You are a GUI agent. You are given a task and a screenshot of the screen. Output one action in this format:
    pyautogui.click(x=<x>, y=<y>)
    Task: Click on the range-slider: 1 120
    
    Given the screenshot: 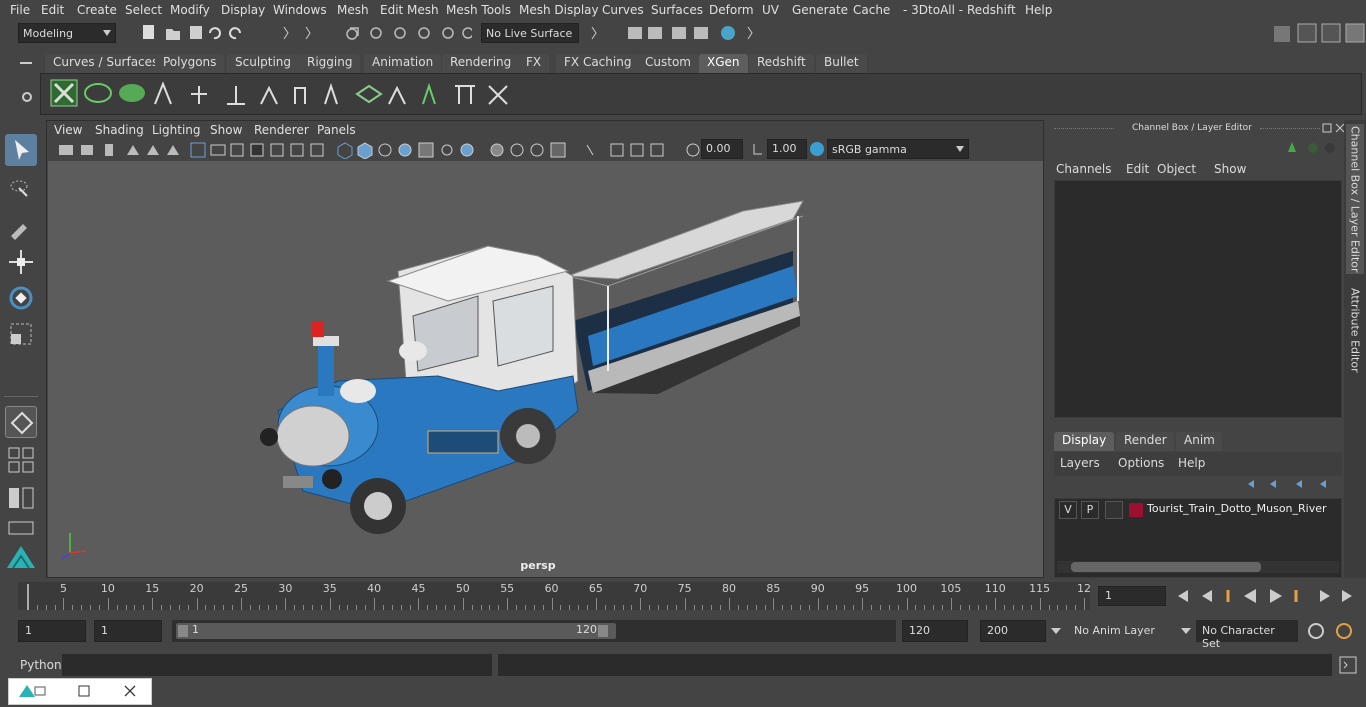 What is the action you would take?
    pyautogui.click(x=534, y=631)
    